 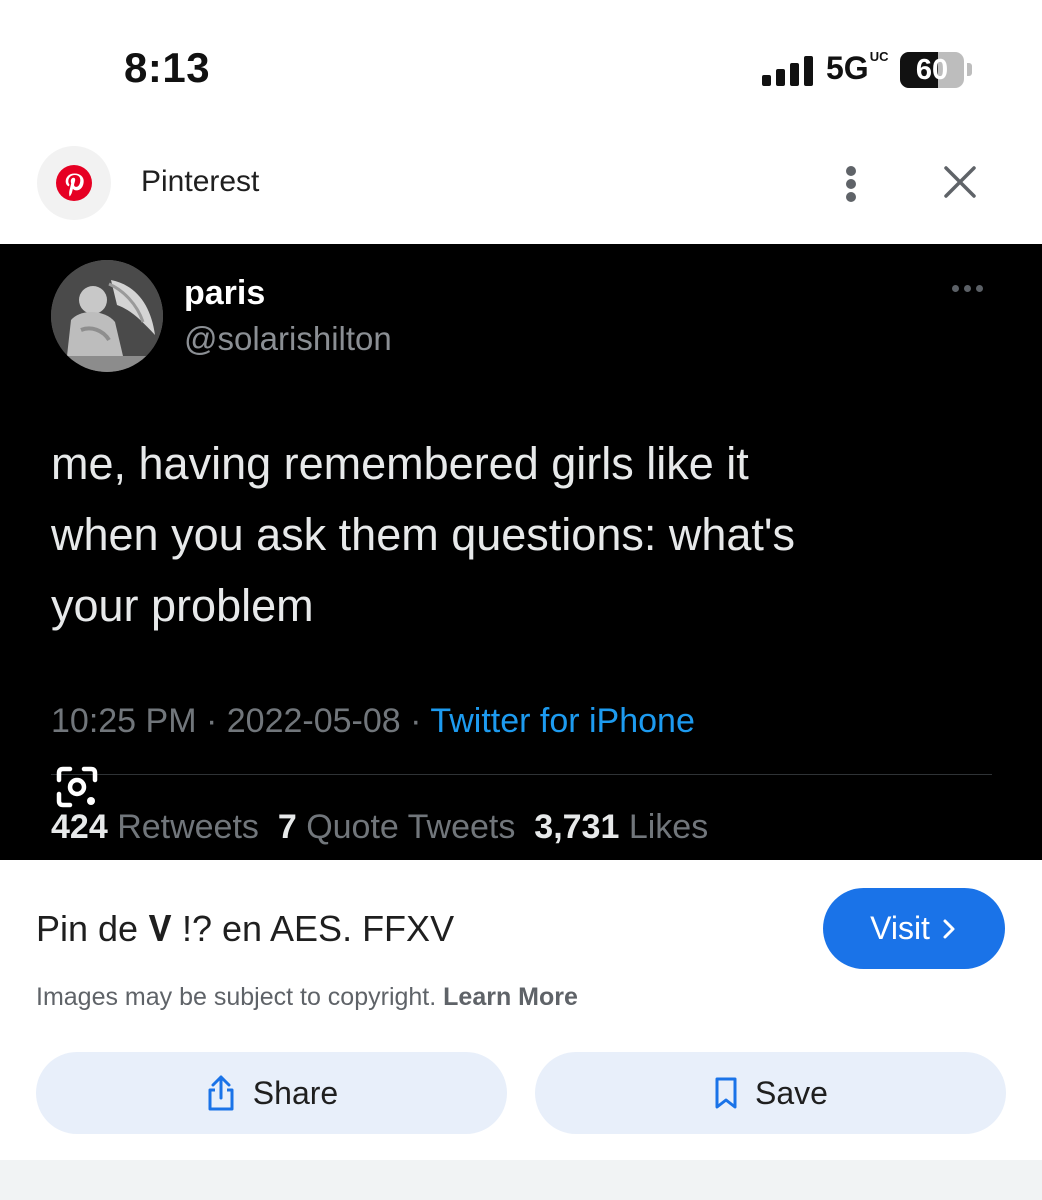 I want to click on battery-icon: 60, so click(x=932, y=70).